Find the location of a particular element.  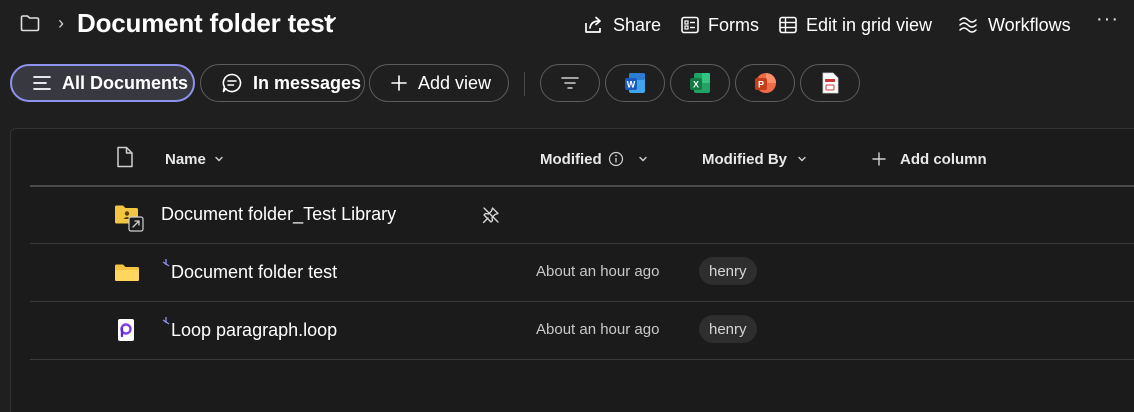

toolbar-divider is located at coordinates (524, 84).